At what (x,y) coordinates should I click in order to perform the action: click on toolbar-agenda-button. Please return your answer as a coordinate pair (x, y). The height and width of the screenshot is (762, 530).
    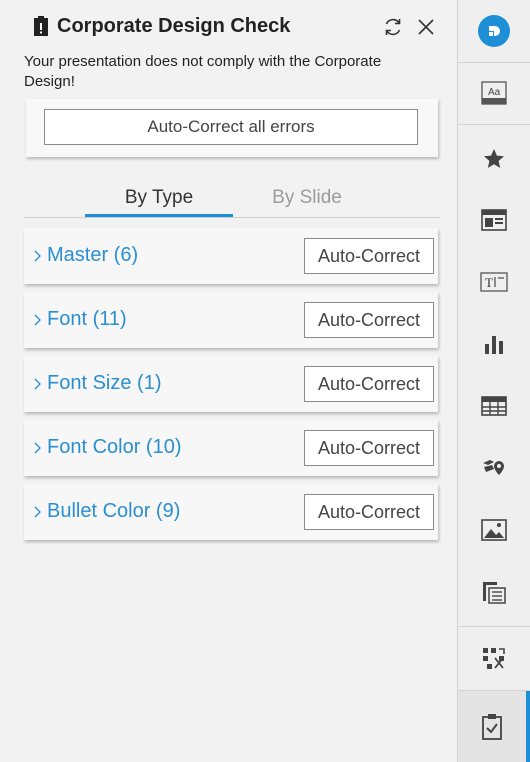
    Looking at the image, I should click on (494, 592).